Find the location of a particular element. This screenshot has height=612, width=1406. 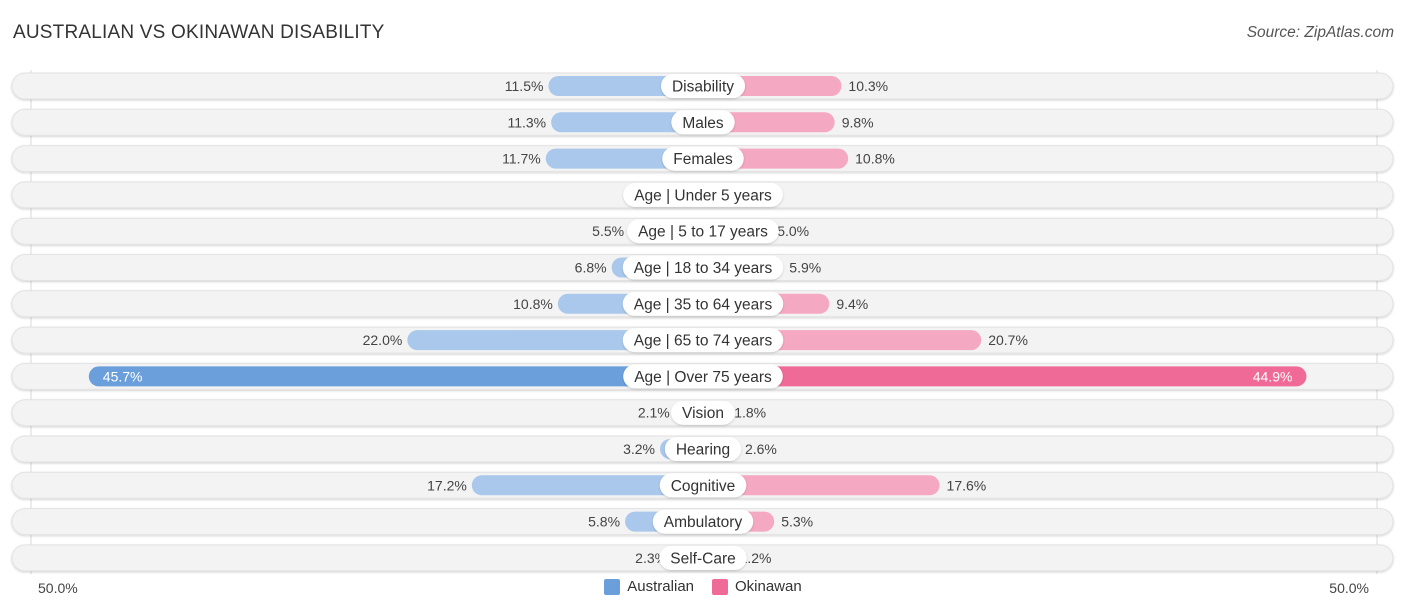

category-label: Age | 5 to 17 years is located at coordinates (703, 232).